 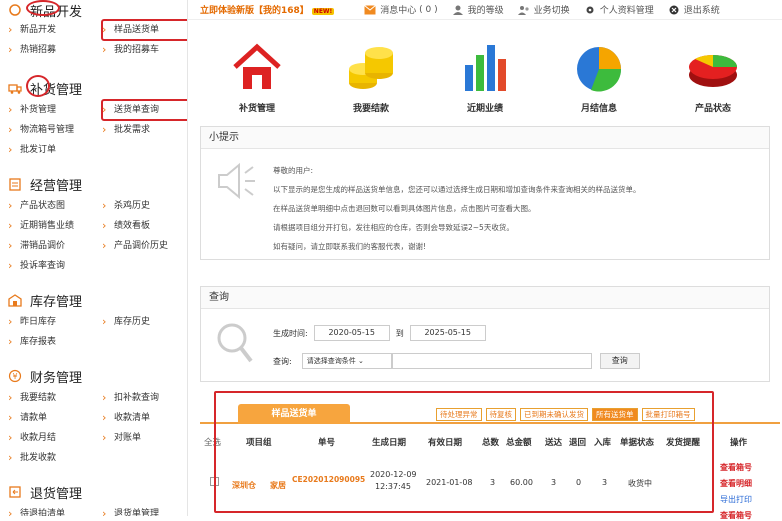 What do you see at coordinates (290, 333) in the screenshot?
I see `gen-time-label: 生成时间:` at bounding box center [290, 333].